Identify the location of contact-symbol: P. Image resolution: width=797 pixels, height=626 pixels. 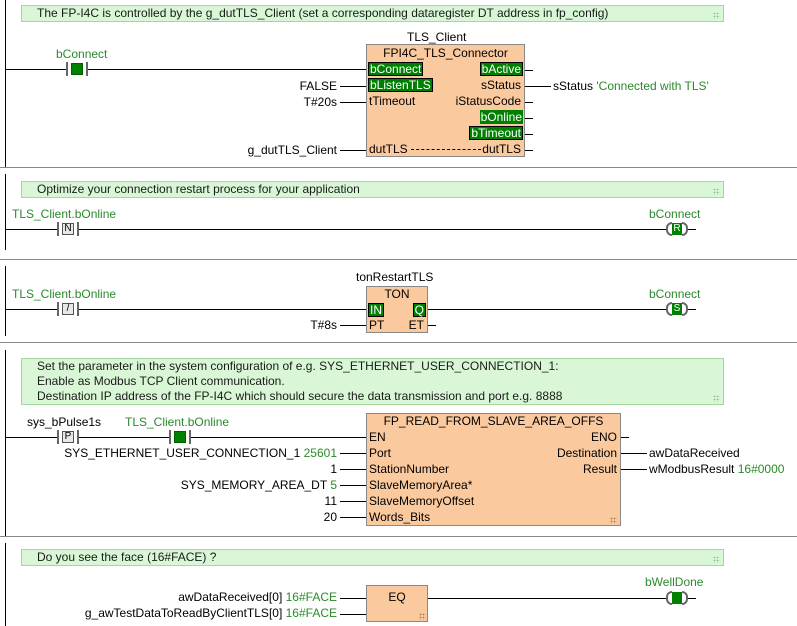
(68, 437).